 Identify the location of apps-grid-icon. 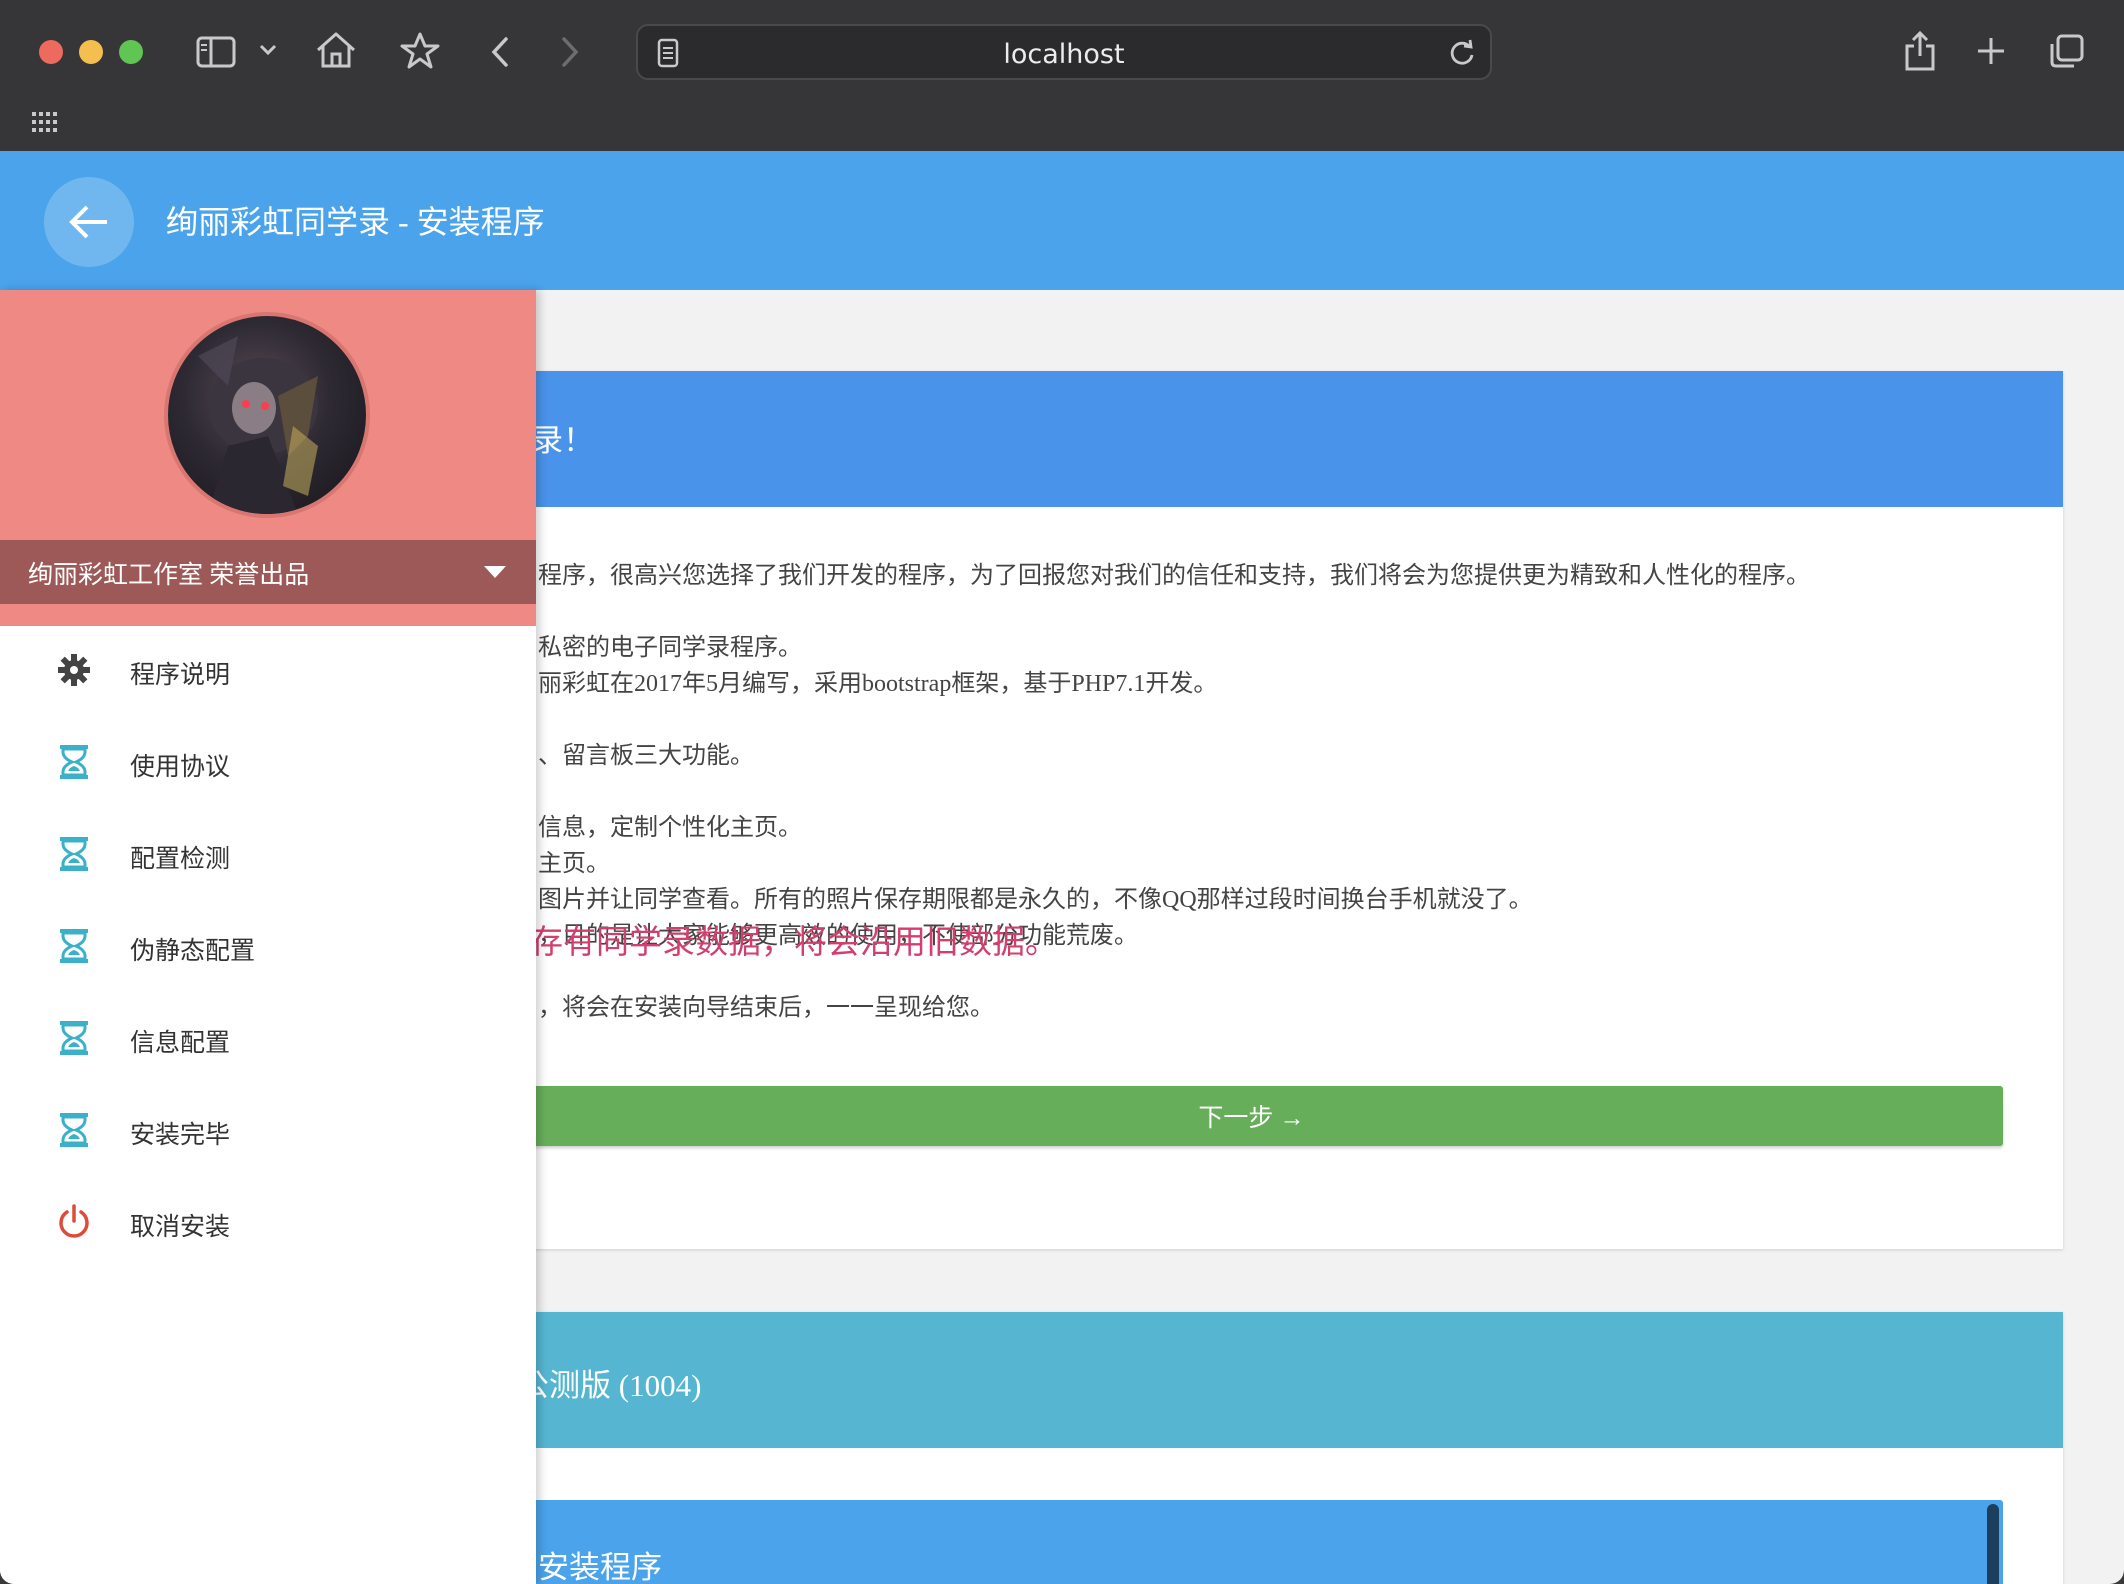
(45, 124).